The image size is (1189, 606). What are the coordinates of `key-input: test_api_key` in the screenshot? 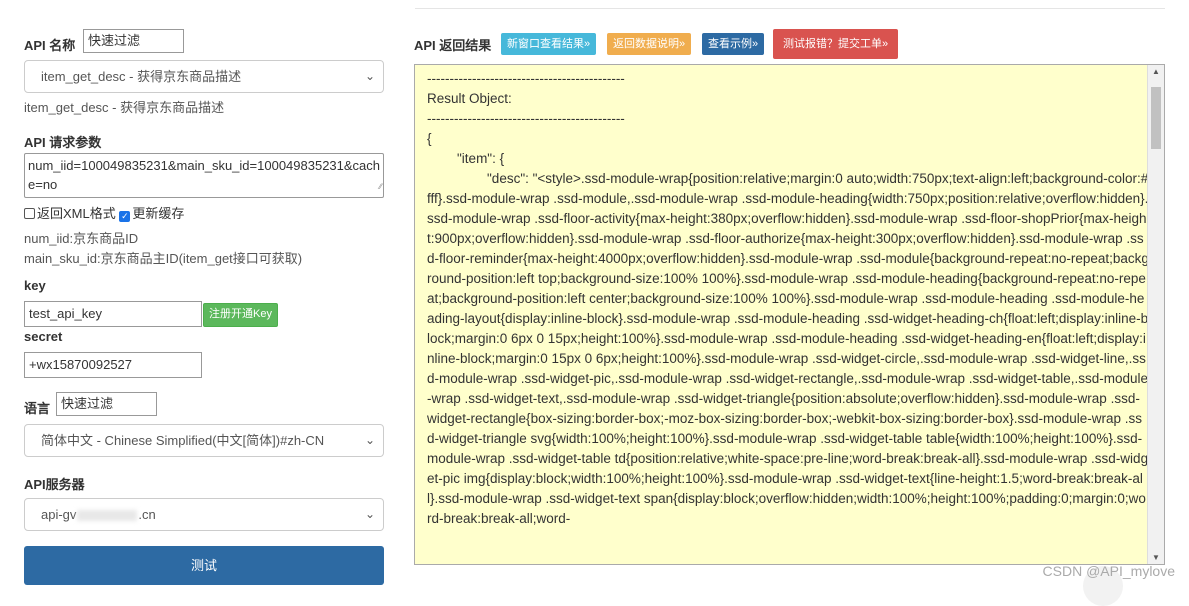 It's located at (113, 314).